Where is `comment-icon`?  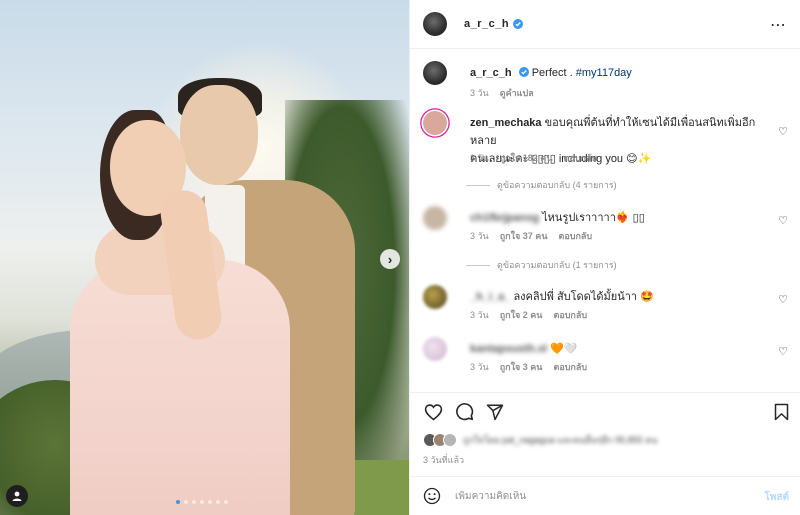
comment-icon is located at coordinates (464, 412).